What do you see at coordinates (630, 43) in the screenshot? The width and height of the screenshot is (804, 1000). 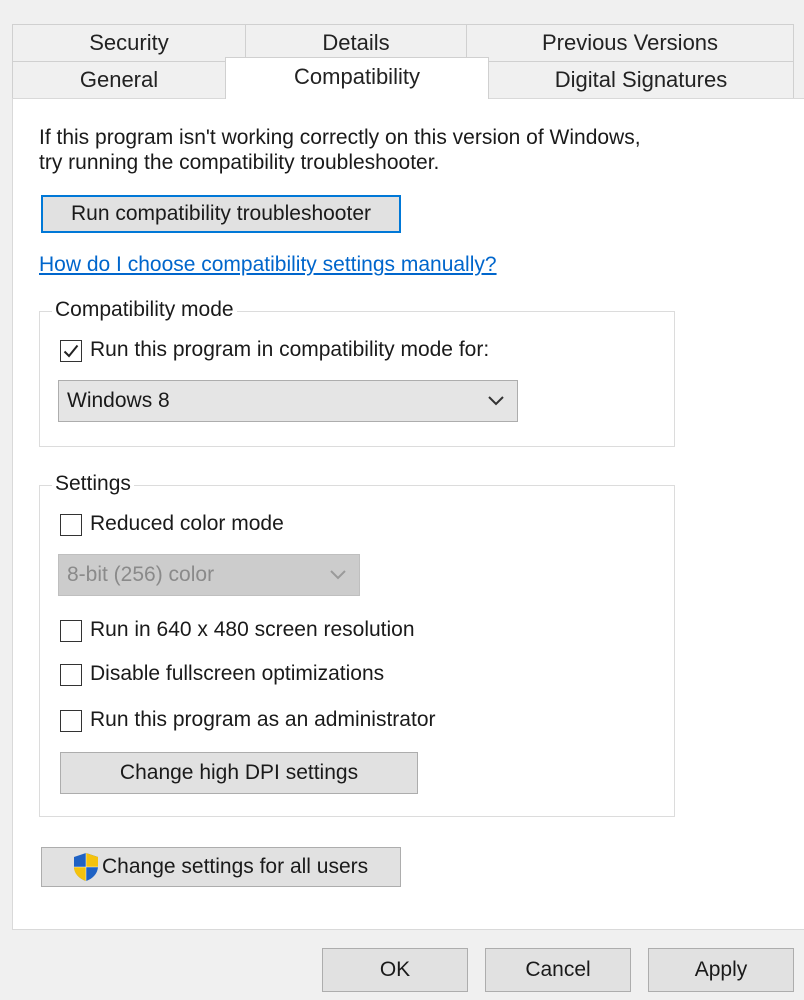 I see `tab-previous-versions: Previous Versions` at bounding box center [630, 43].